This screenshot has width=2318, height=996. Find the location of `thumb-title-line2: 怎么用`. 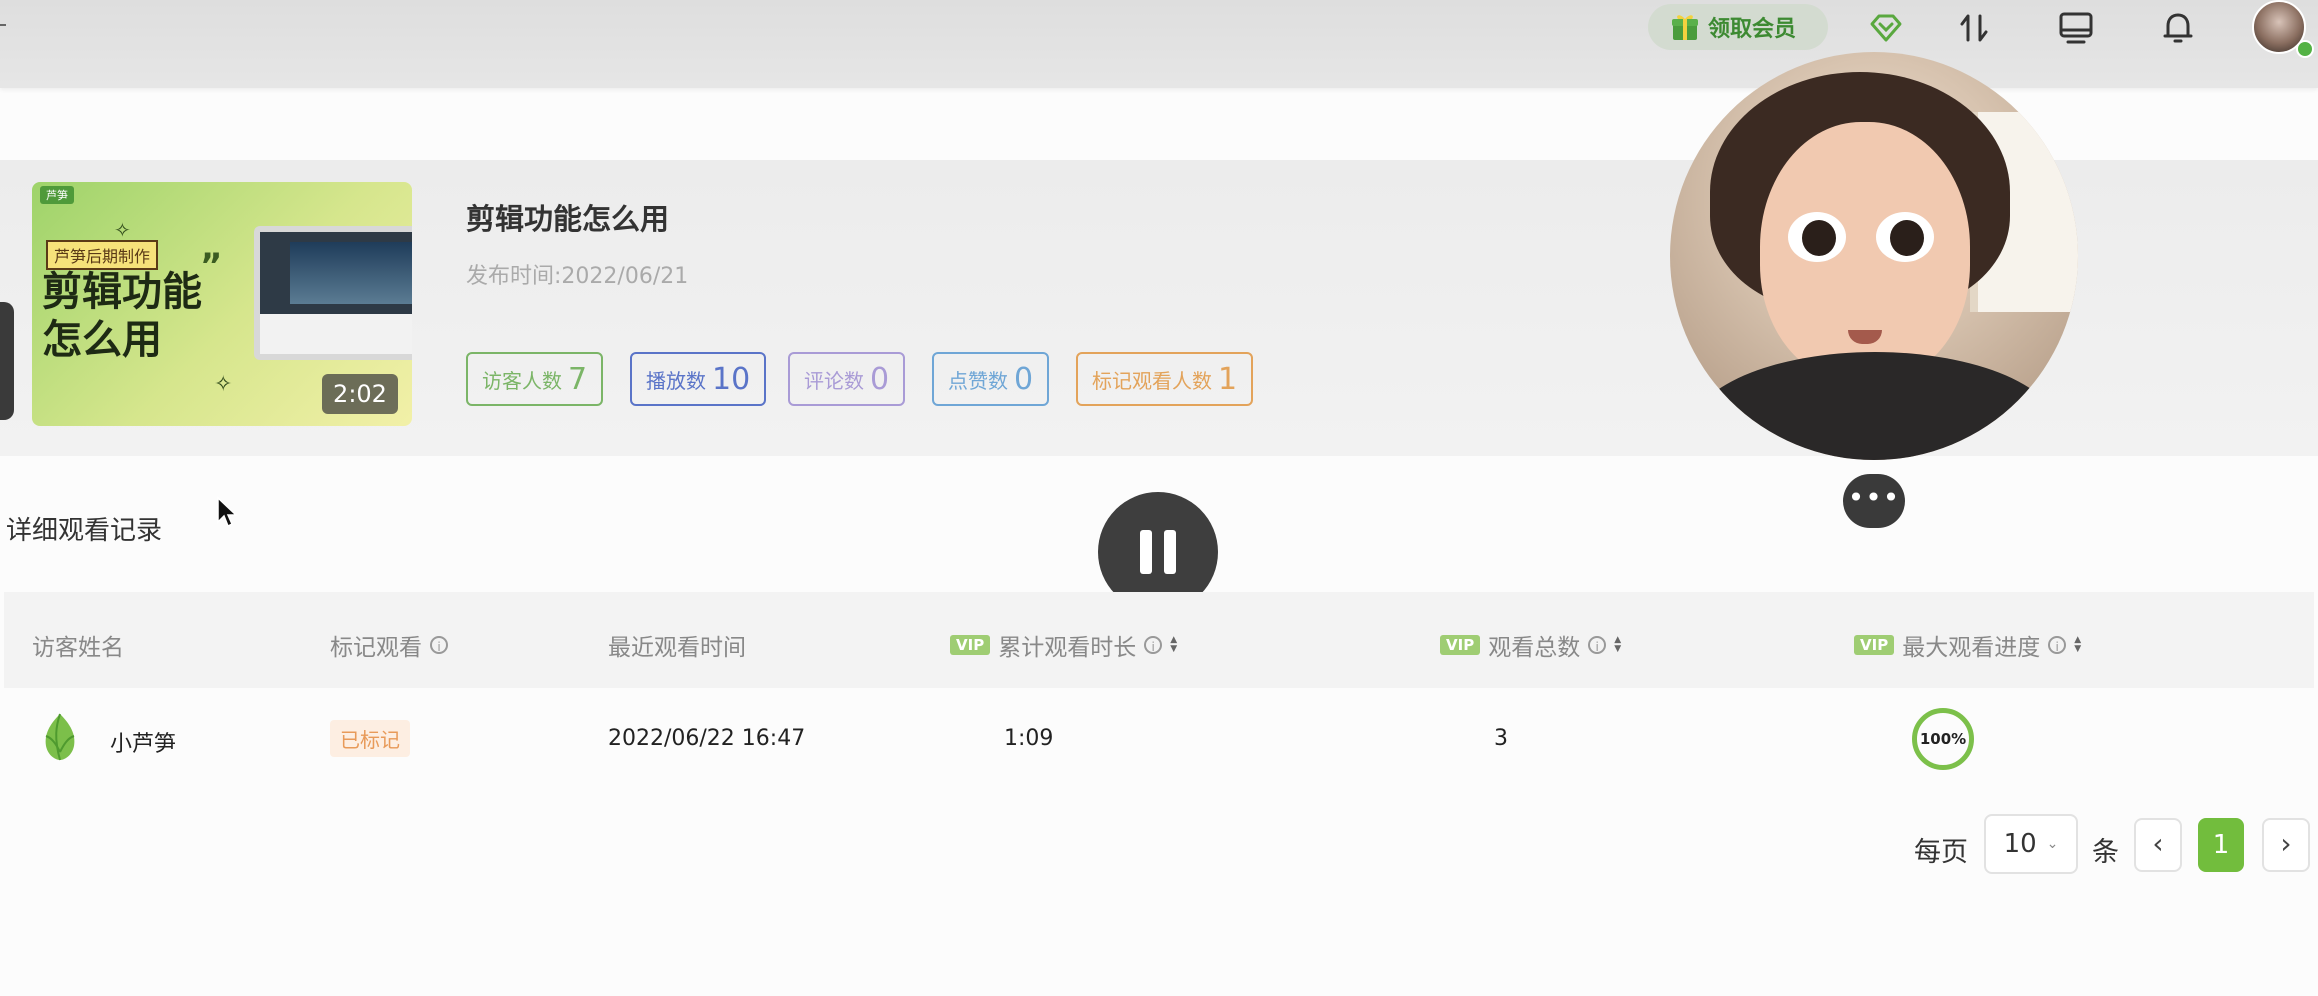

thumb-title-line2: 怎么用 is located at coordinates (102, 340).